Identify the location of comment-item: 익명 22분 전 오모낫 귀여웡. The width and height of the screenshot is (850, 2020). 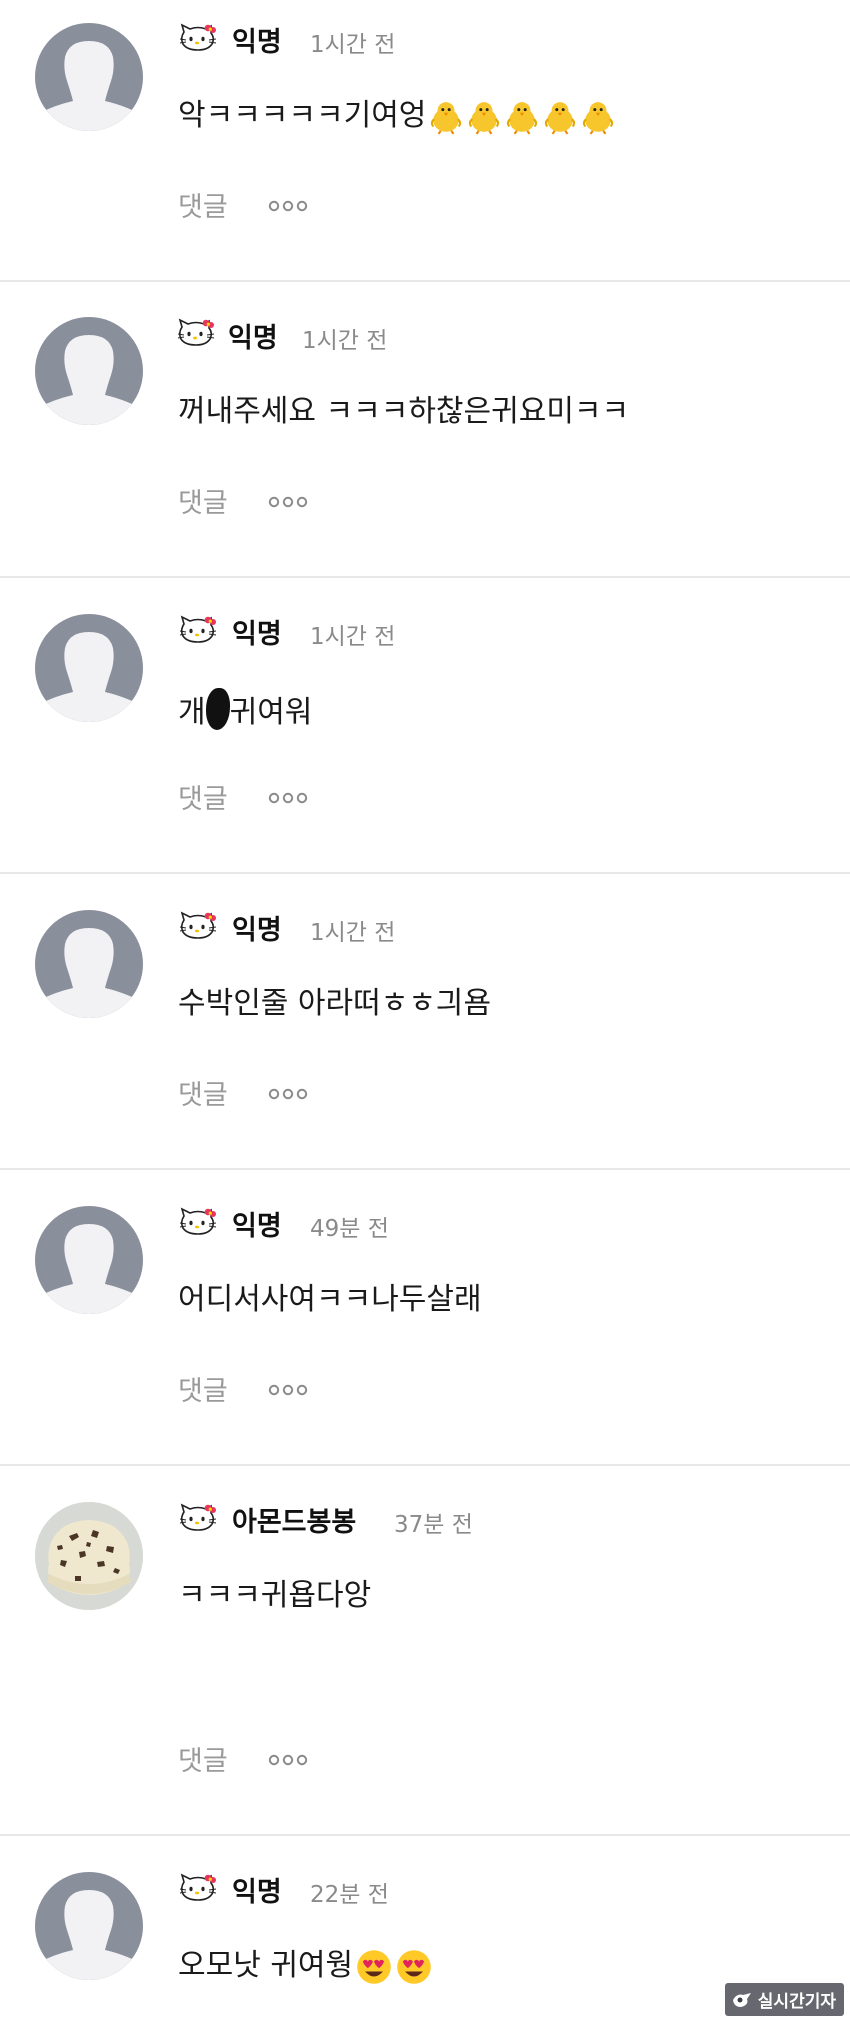
(425, 1928).